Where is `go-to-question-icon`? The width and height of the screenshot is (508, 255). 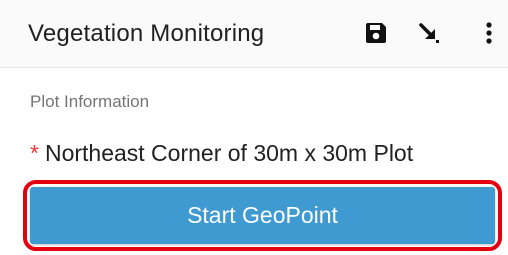 go-to-question-icon is located at coordinates (429, 33).